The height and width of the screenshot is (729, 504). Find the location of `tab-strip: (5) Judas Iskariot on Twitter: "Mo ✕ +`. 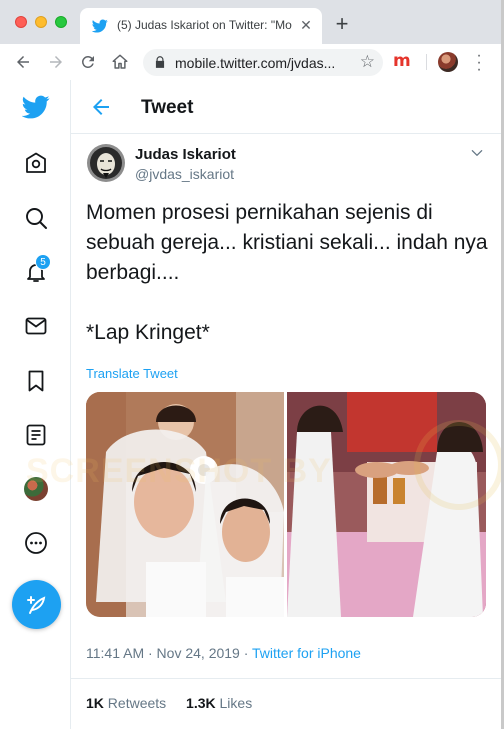

tab-strip: (5) Judas Iskariot on Twitter: "Mo ✕ + is located at coordinates (252, 22).